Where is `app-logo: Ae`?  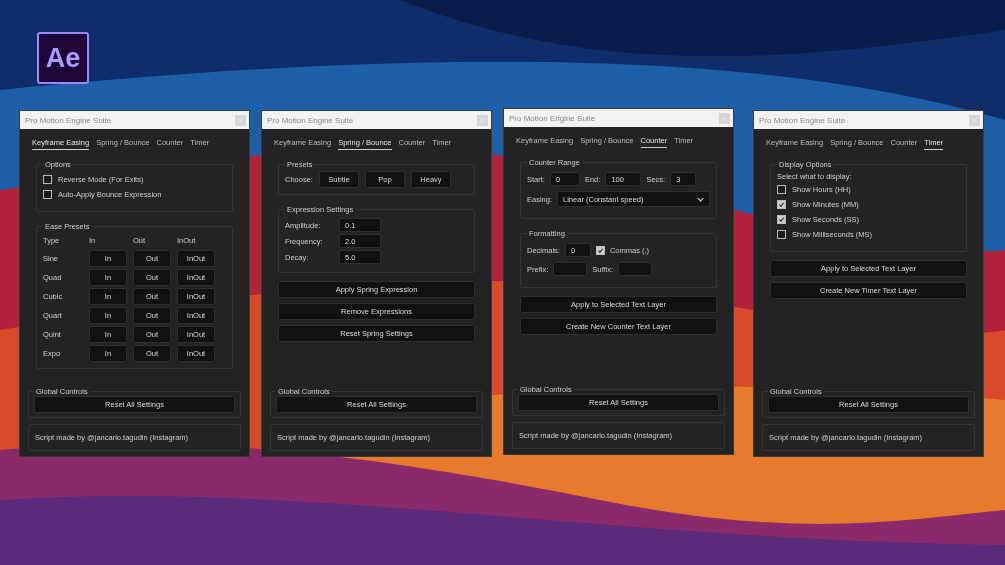 app-logo: Ae is located at coordinates (63, 58).